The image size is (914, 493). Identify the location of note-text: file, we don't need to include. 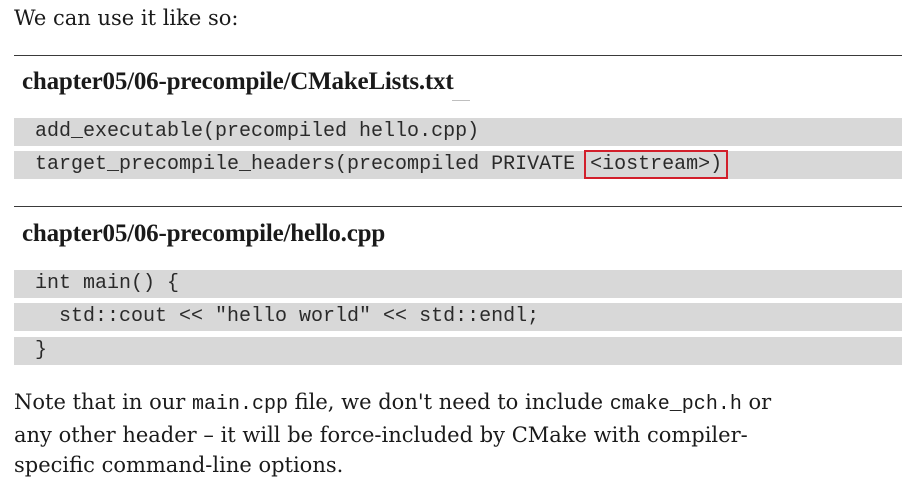
(448, 402).